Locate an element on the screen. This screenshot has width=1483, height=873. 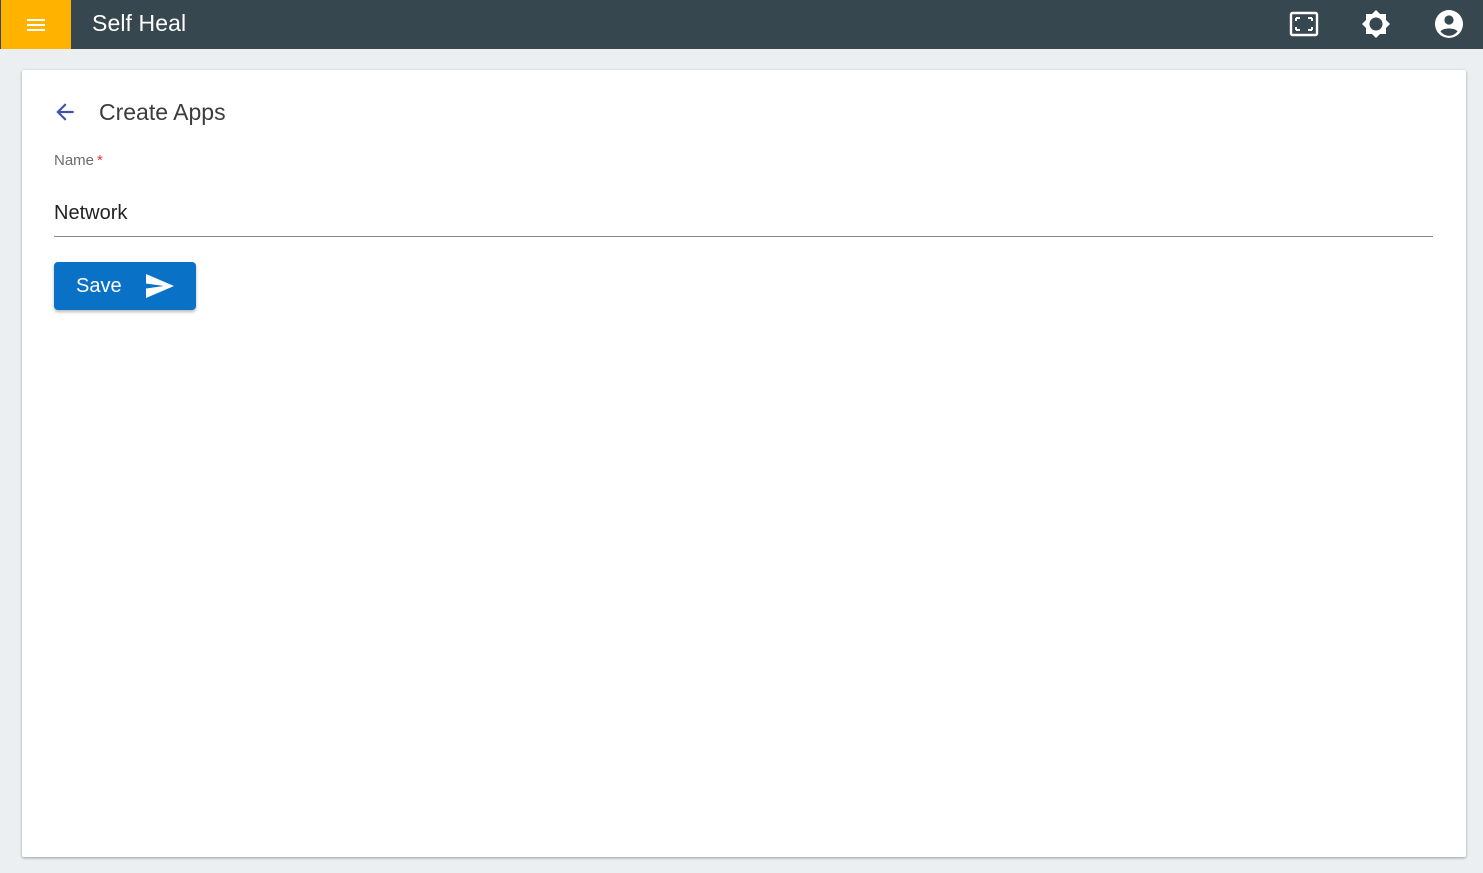
arrow-back-icon is located at coordinates (65, 112).